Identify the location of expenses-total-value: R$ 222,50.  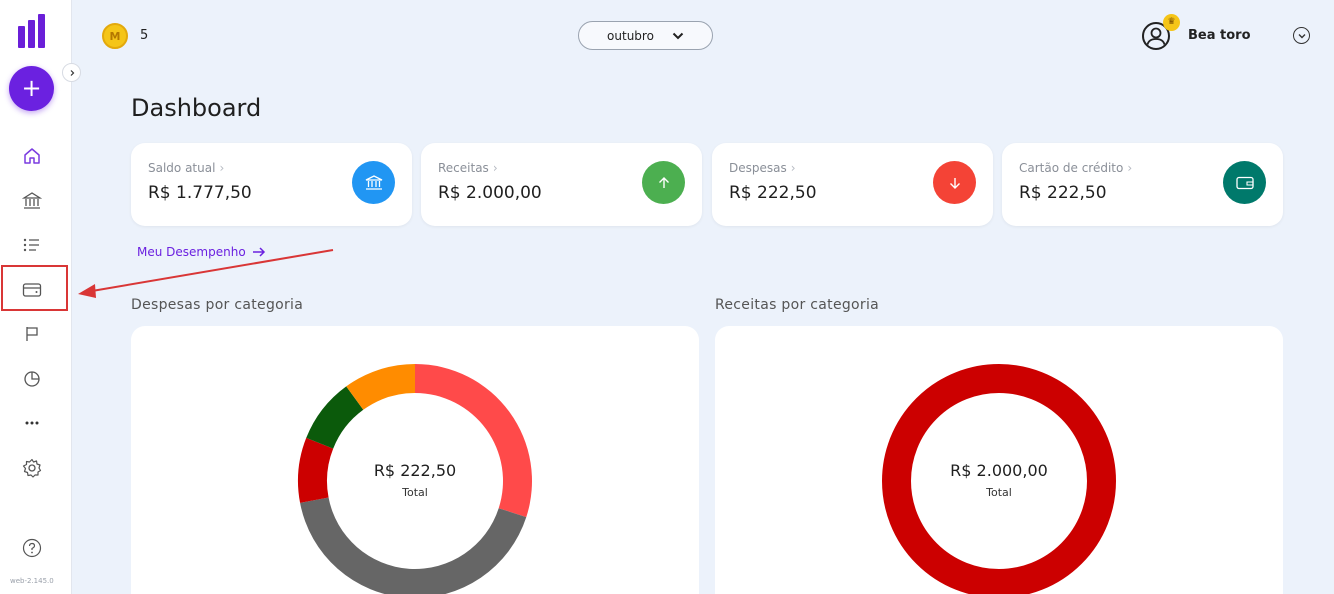
(415, 470).